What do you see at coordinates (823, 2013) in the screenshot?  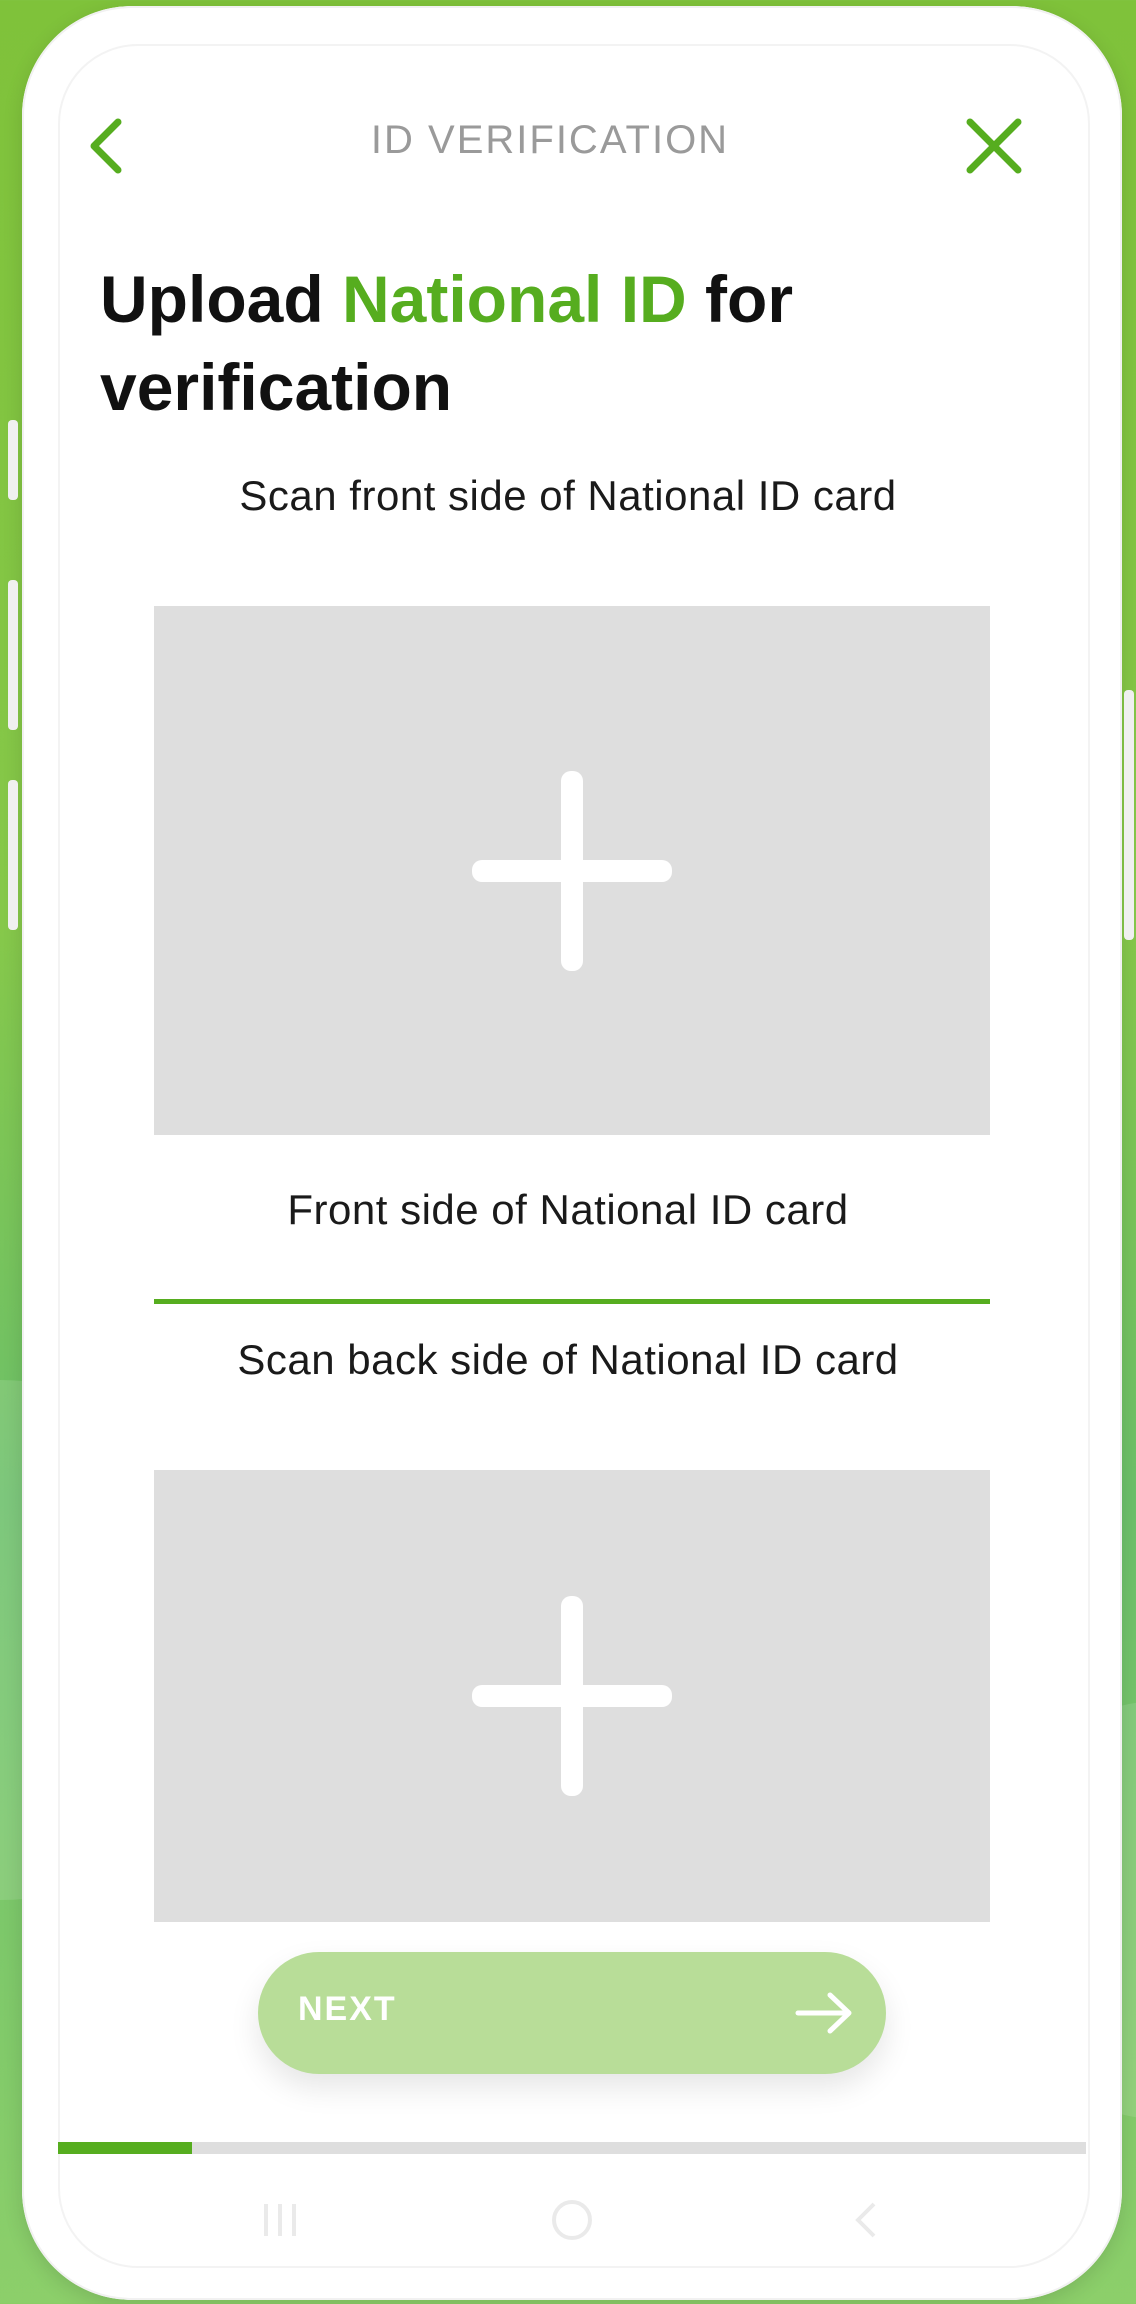 I see `arrow-right-icon` at bounding box center [823, 2013].